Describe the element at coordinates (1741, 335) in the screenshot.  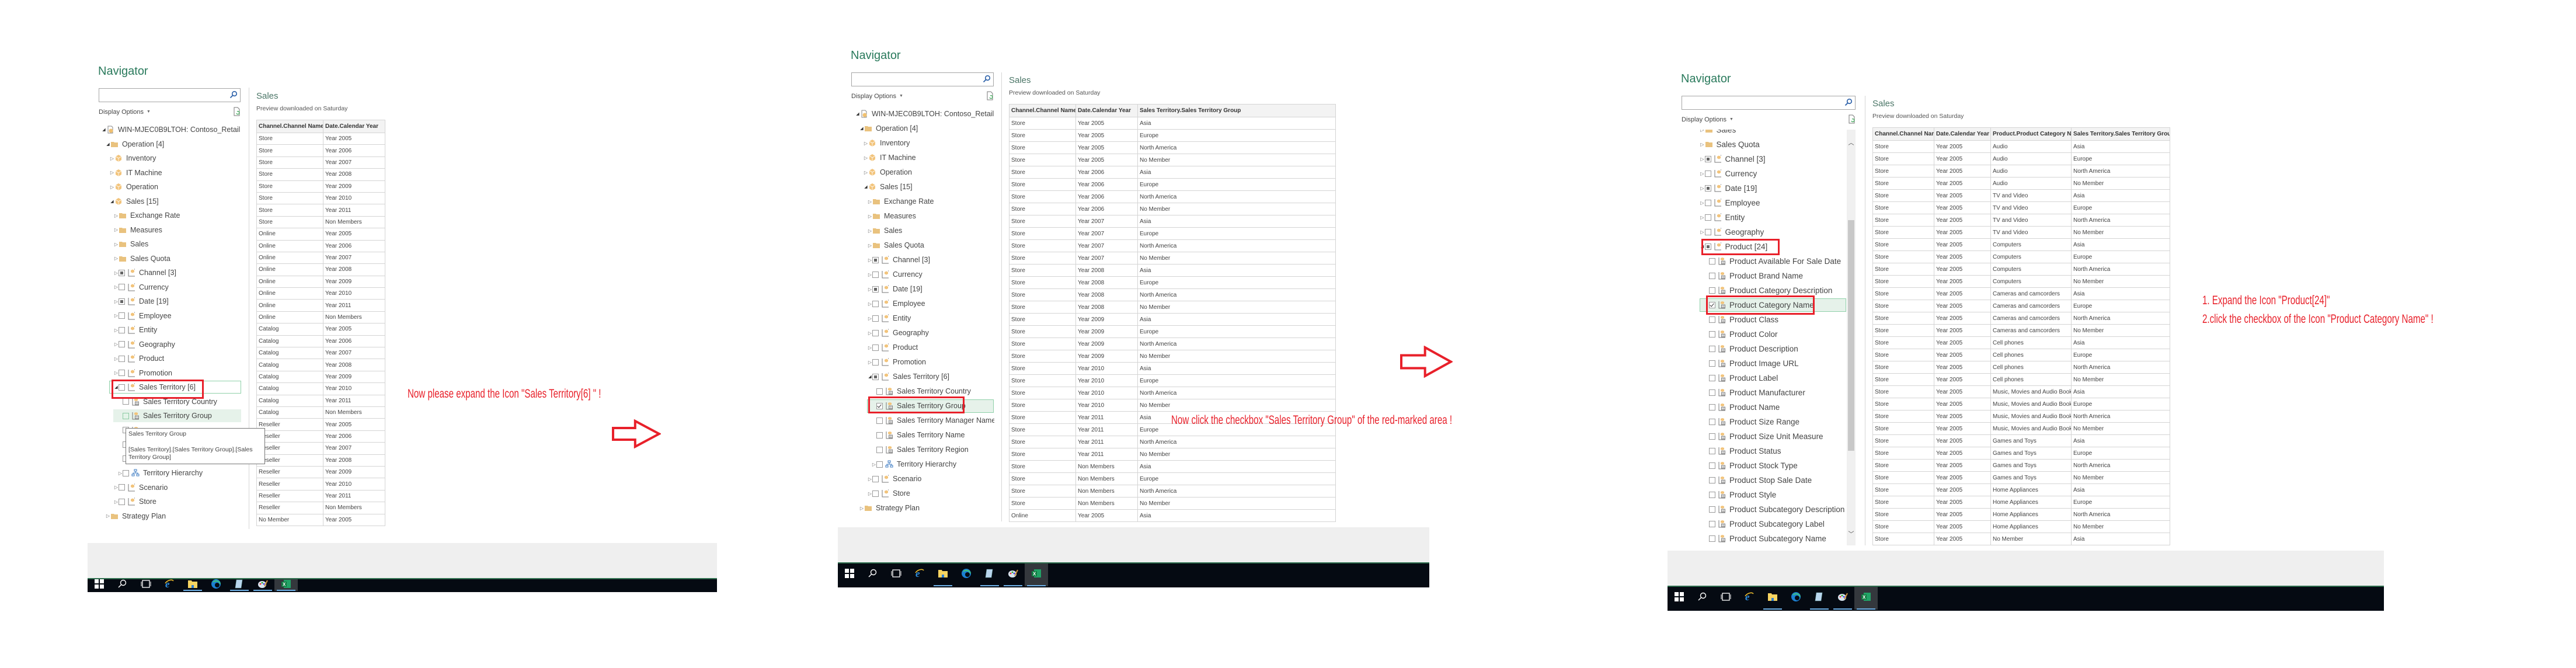
I see `tree-item: Product Color` at that location.